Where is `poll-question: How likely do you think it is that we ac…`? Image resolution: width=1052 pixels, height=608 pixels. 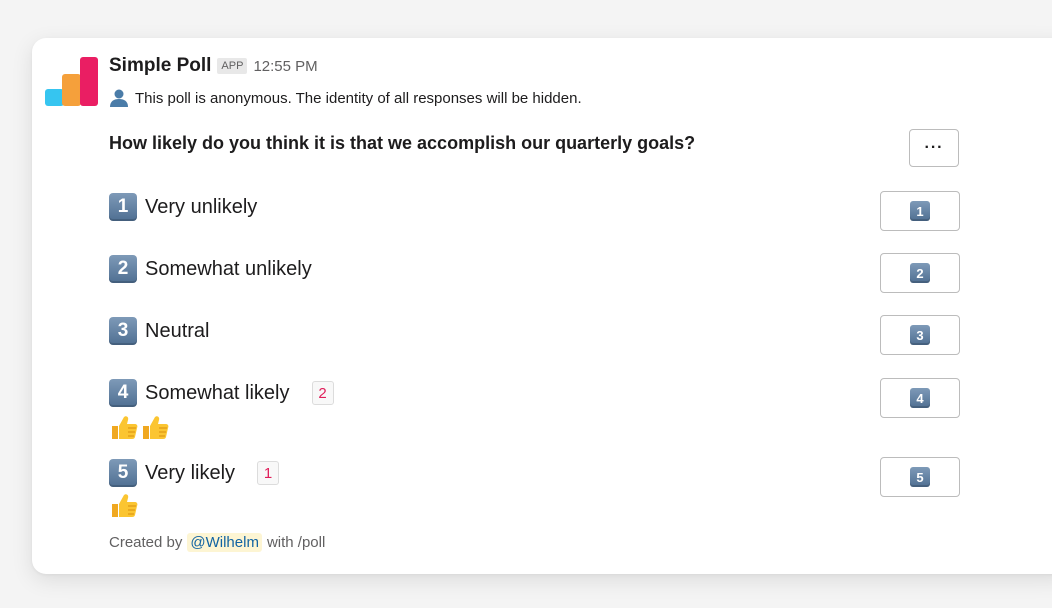
poll-question: How likely do you think it is that we ac… is located at coordinates (402, 143).